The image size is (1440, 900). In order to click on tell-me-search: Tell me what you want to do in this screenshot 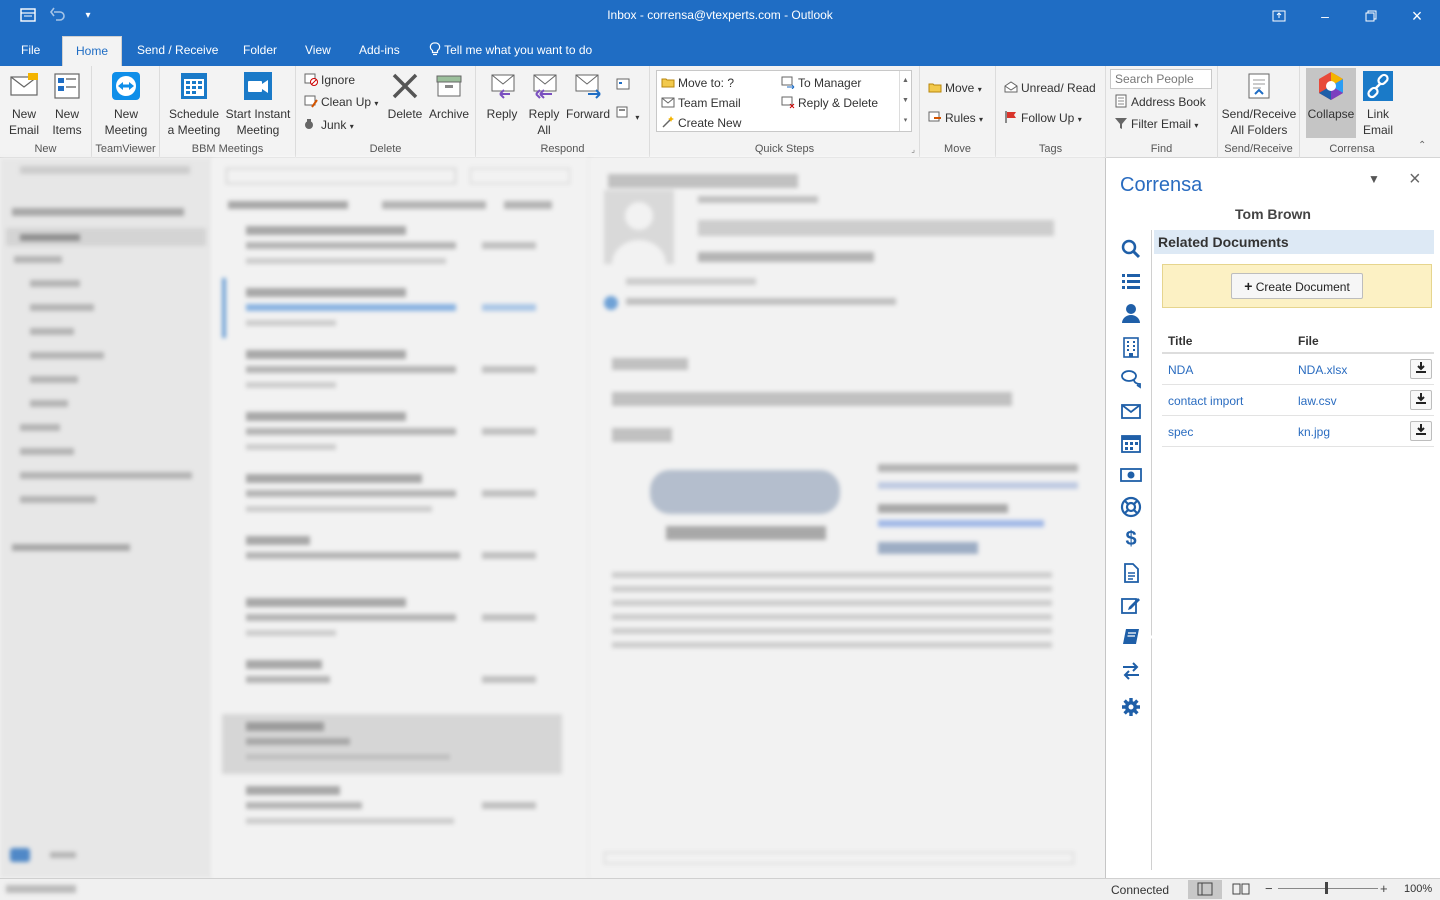, I will do `click(510, 51)`.